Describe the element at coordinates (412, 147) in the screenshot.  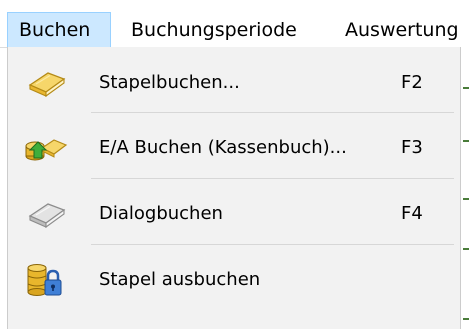
I see `ea-buchen-shortcut: F3` at that location.